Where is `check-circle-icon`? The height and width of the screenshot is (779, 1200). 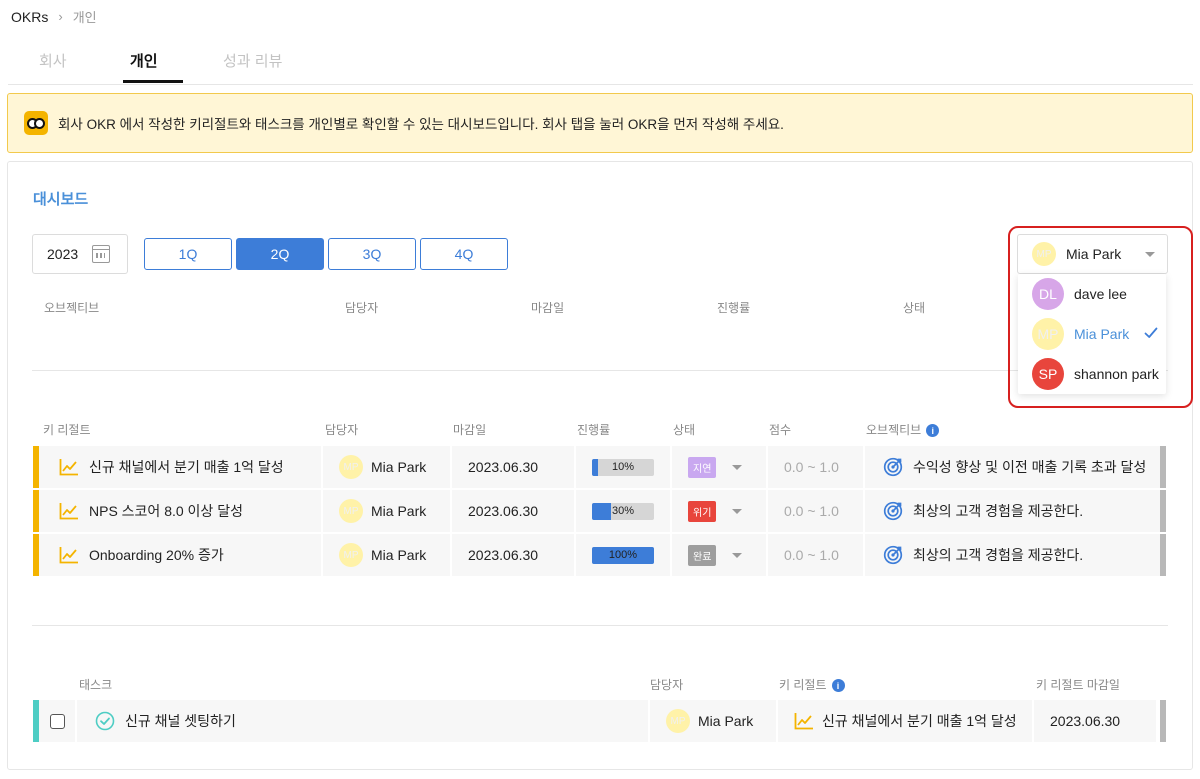 check-circle-icon is located at coordinates (105, 721).